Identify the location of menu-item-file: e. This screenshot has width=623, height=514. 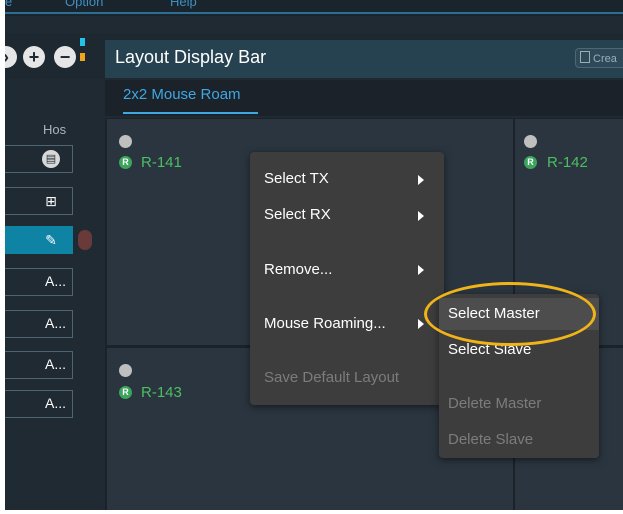
(8, 4).